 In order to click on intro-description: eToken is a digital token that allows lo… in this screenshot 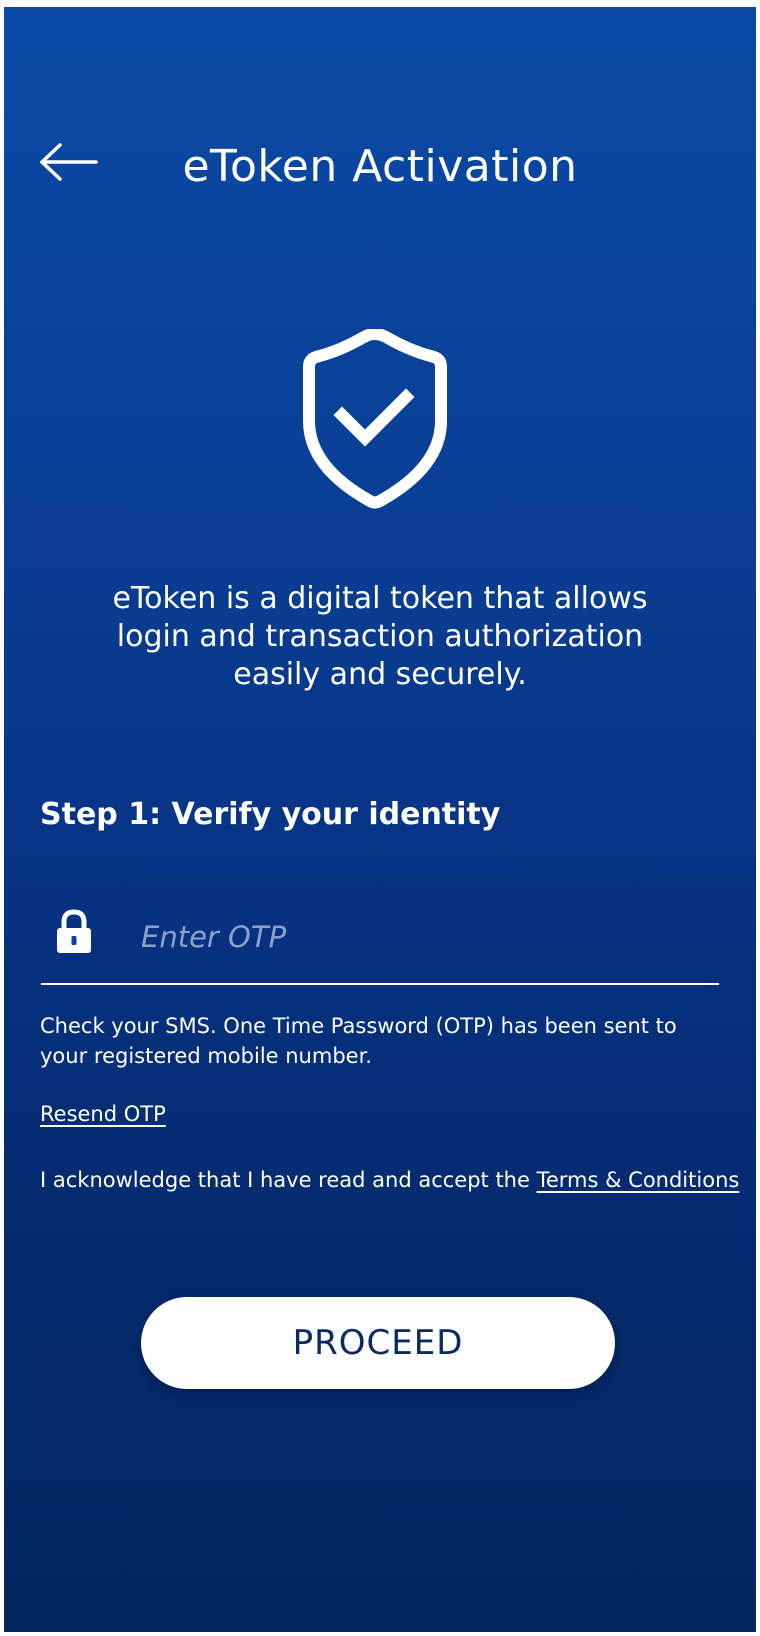, I will do `click(380, 636)`.